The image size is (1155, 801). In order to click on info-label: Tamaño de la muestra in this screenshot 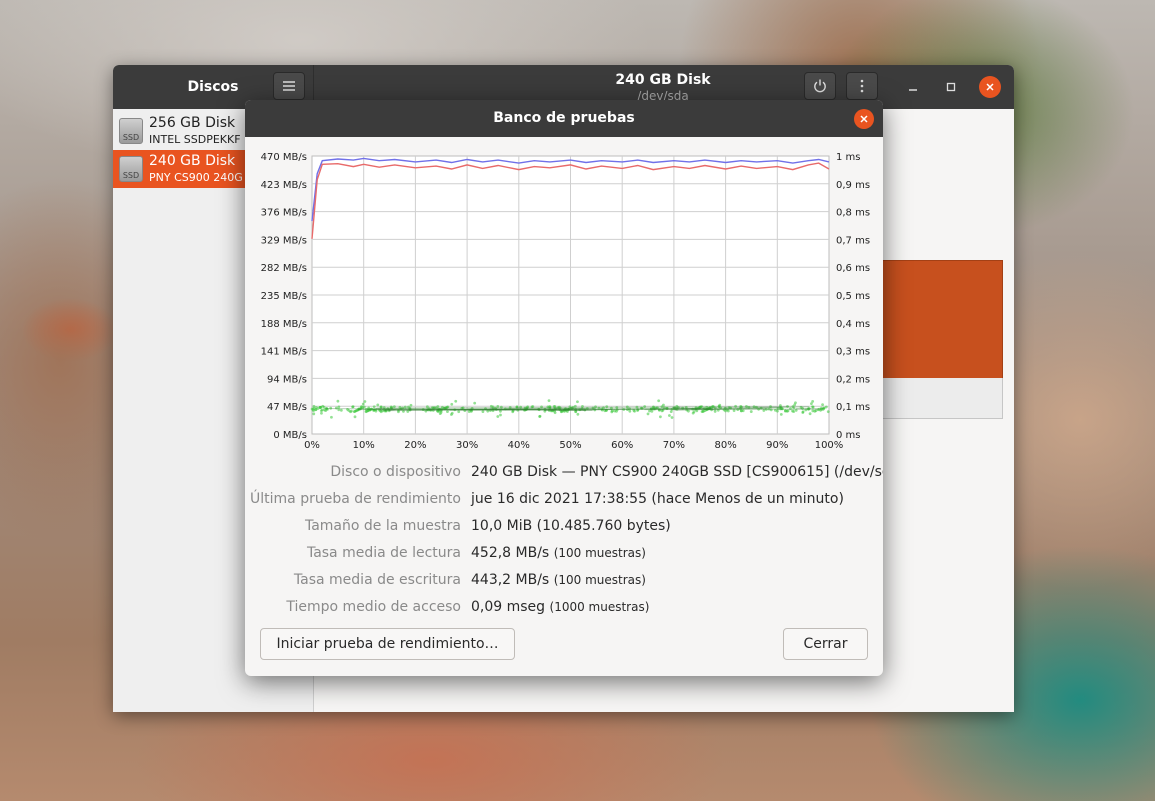, I will do `click(382, 526)`.